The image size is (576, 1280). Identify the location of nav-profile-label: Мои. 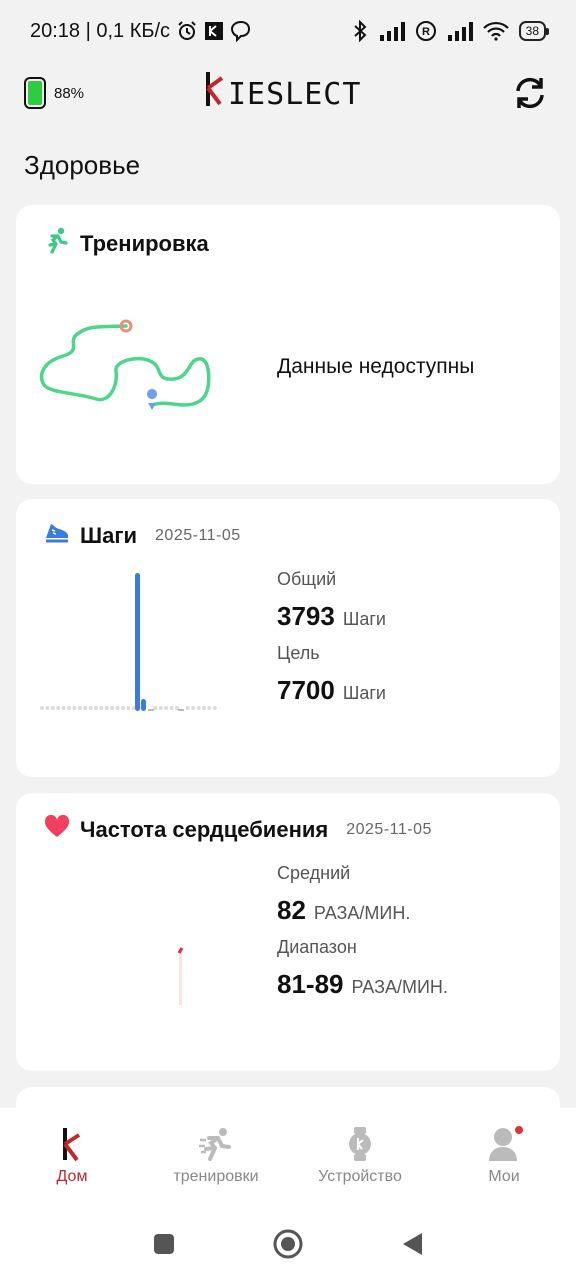
(504, 1176).